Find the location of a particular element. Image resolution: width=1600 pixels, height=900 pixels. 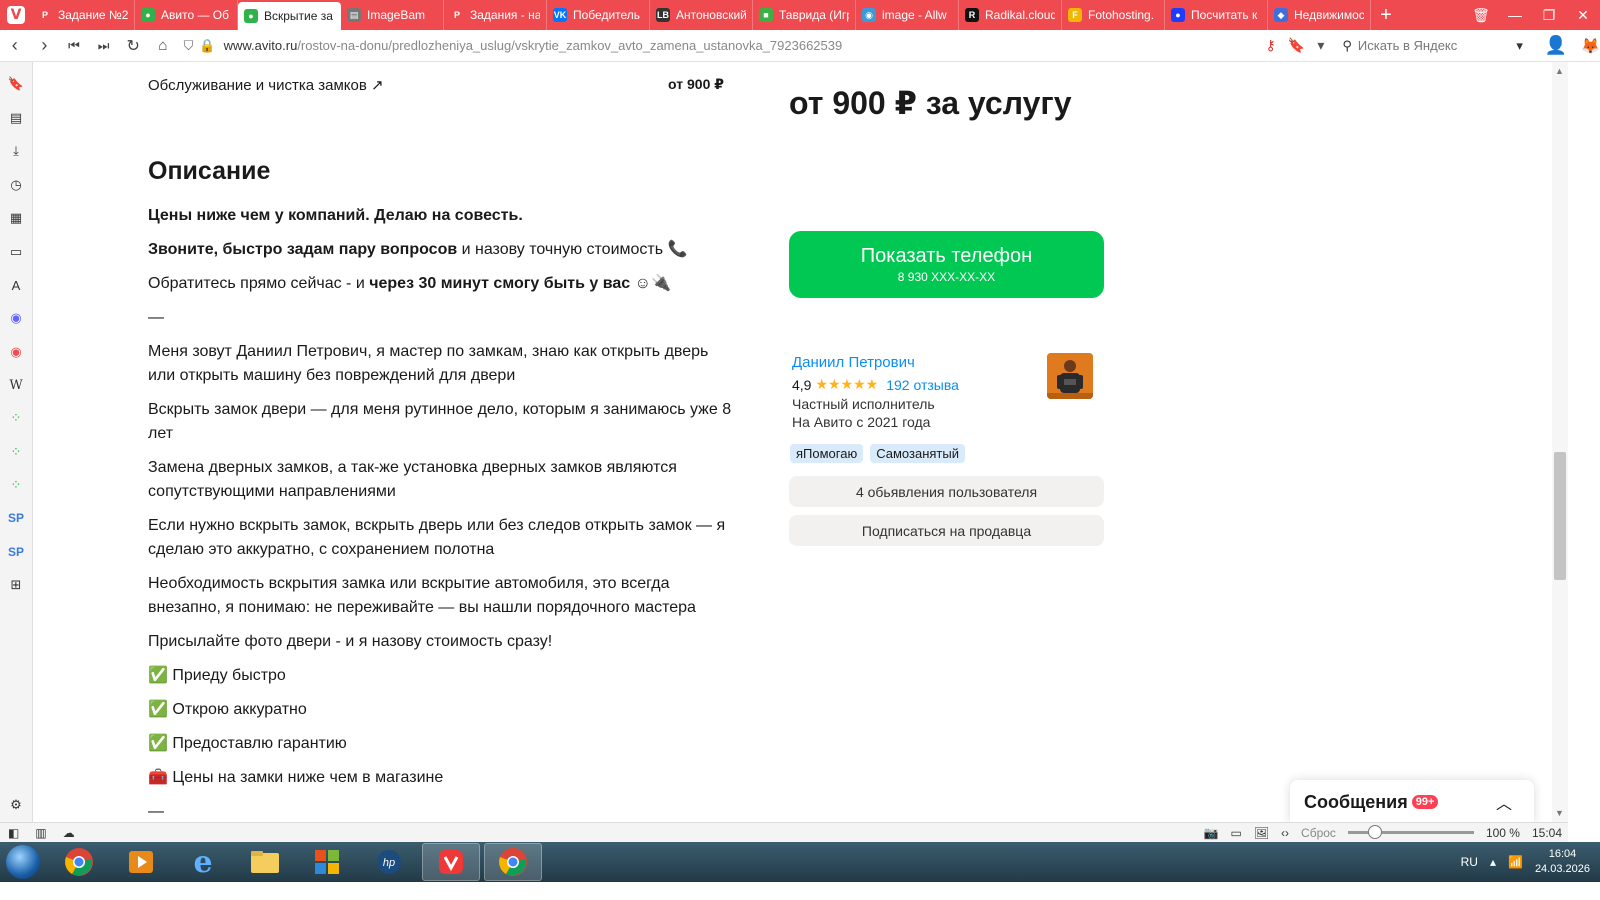

window-panel-icon: ▭ is located at coordinates (16, 252).